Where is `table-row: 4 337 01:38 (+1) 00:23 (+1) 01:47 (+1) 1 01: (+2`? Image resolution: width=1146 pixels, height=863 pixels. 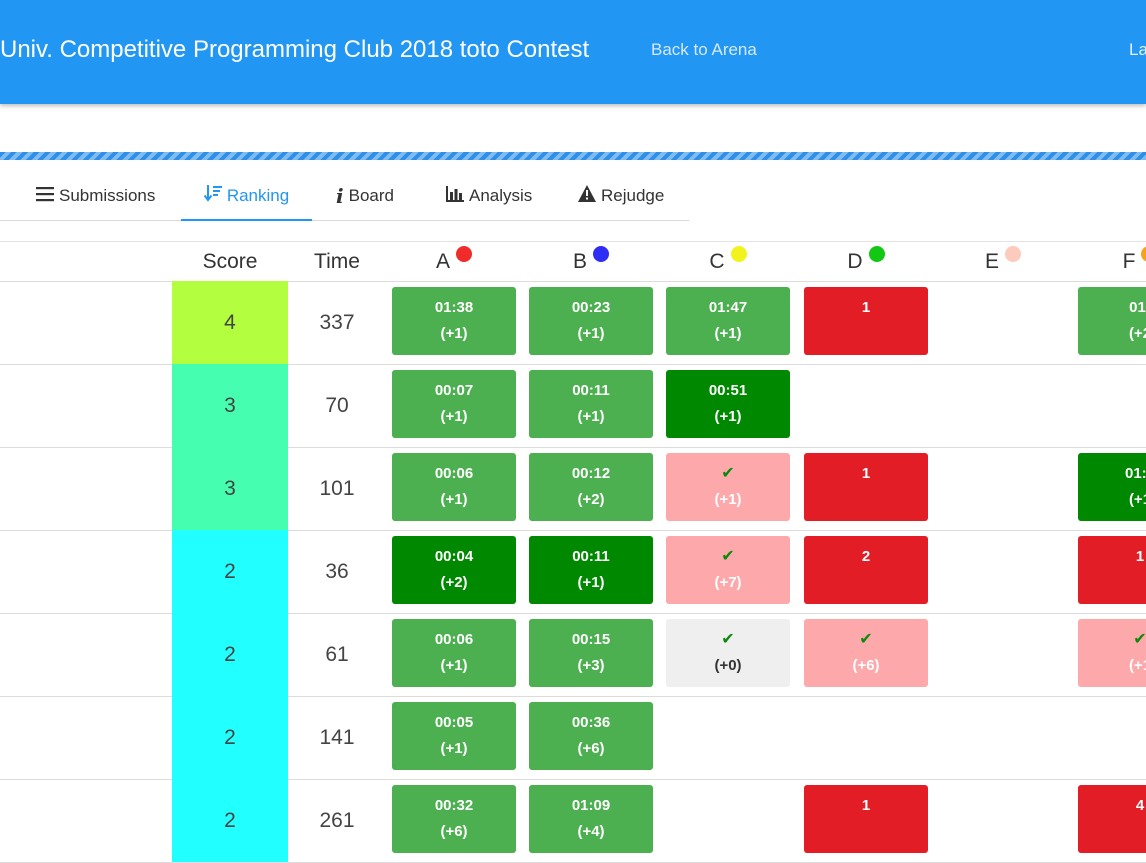
table-row: 4 337 01:38 (+1) 00:23 (+1) 01:47 (+1) 1 01: (+2 is located at coordinates (573, 323).